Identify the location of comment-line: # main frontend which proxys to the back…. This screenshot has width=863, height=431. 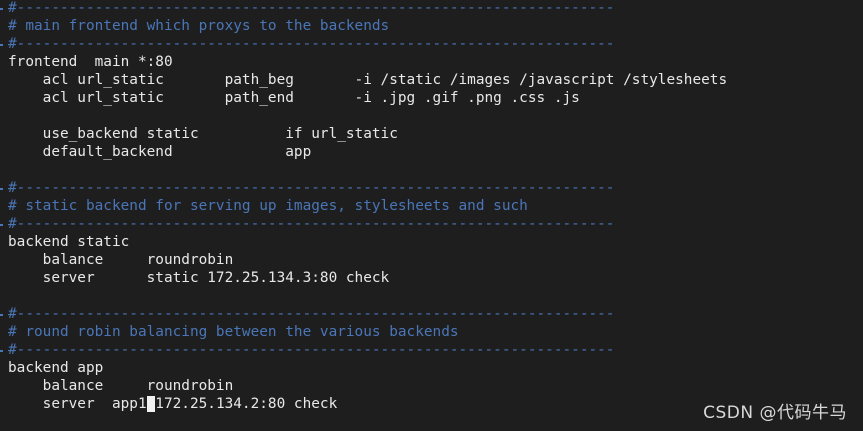
(199, 26).